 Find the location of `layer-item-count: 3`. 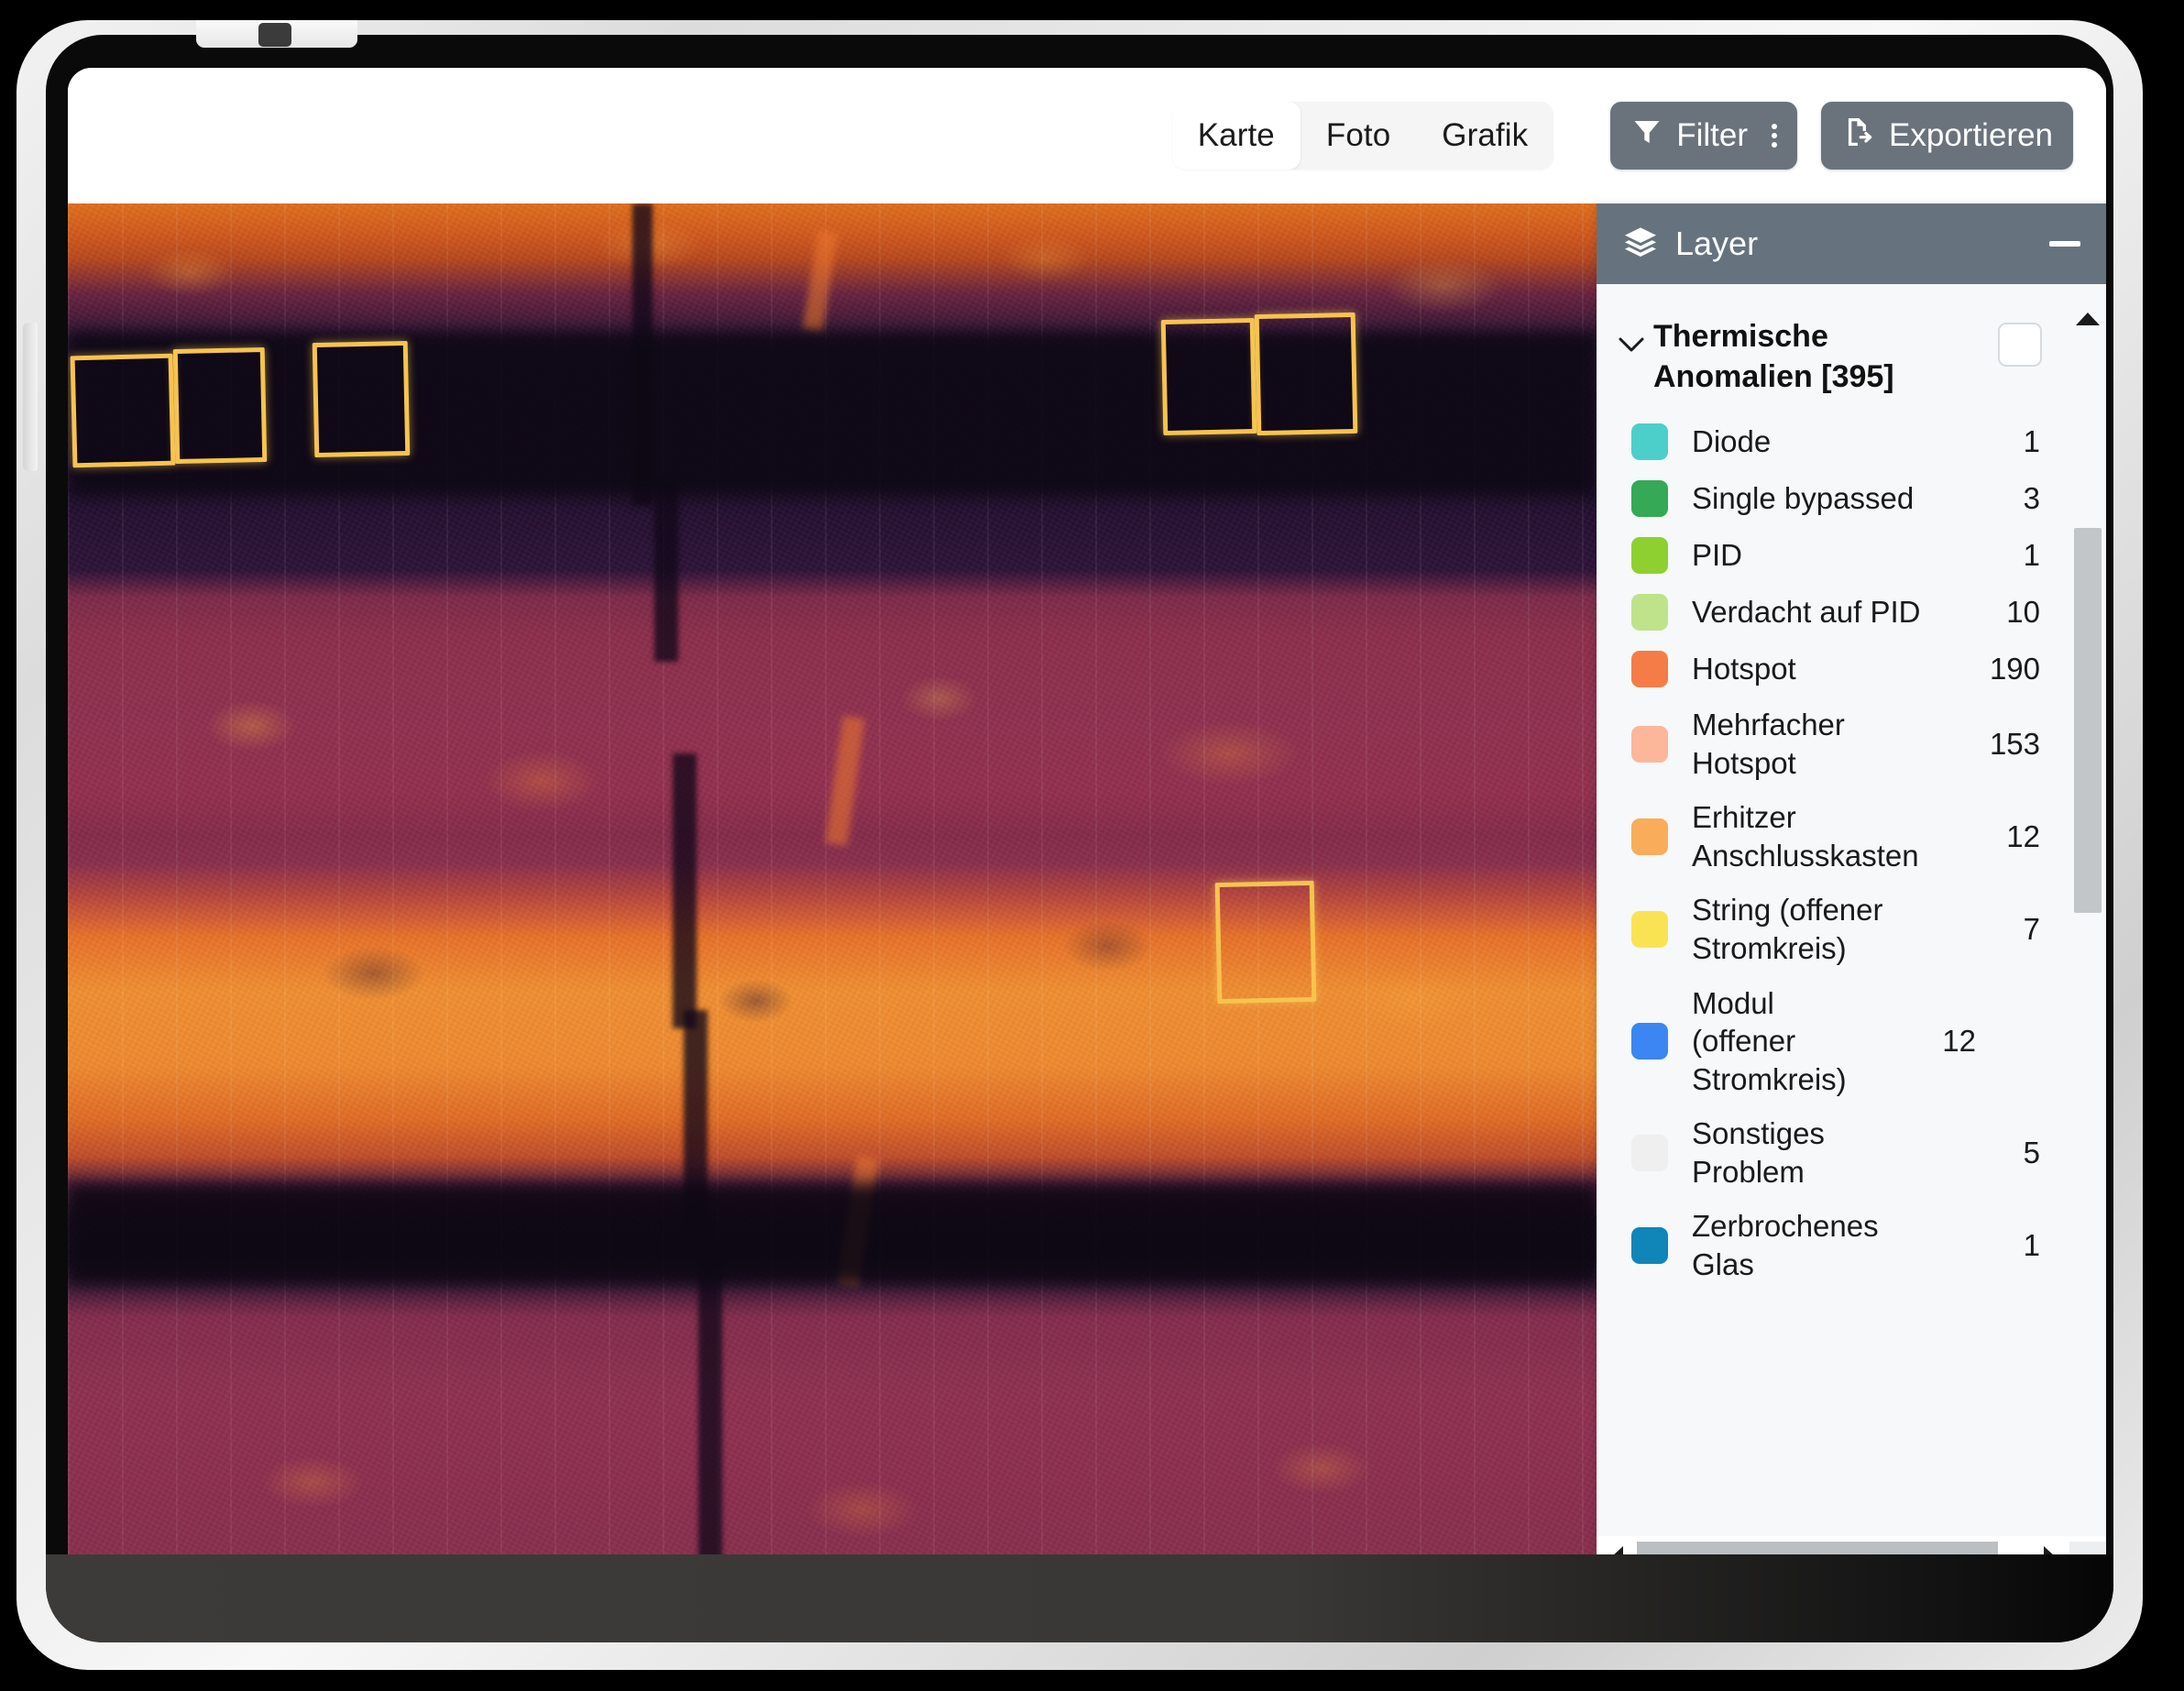

layer-item-count: 3 is located at coordinates (2031, 498).